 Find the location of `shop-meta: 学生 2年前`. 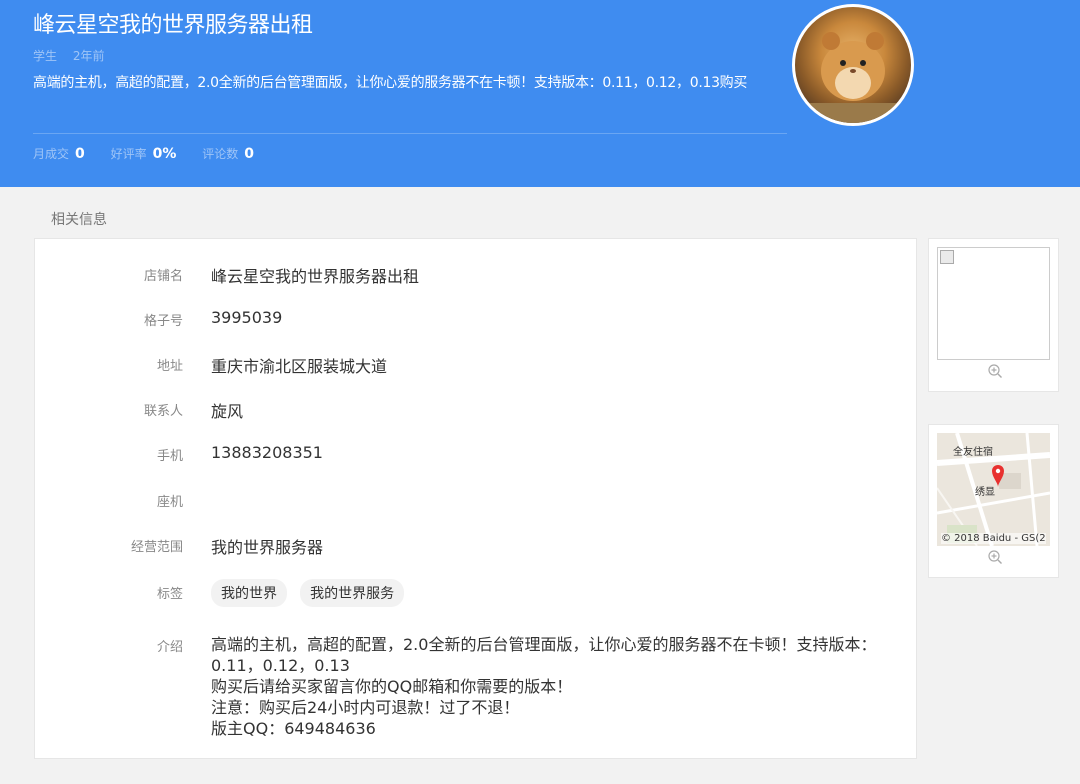

shop-meta: 学生 2年前 is located at coordinates (74, 55).